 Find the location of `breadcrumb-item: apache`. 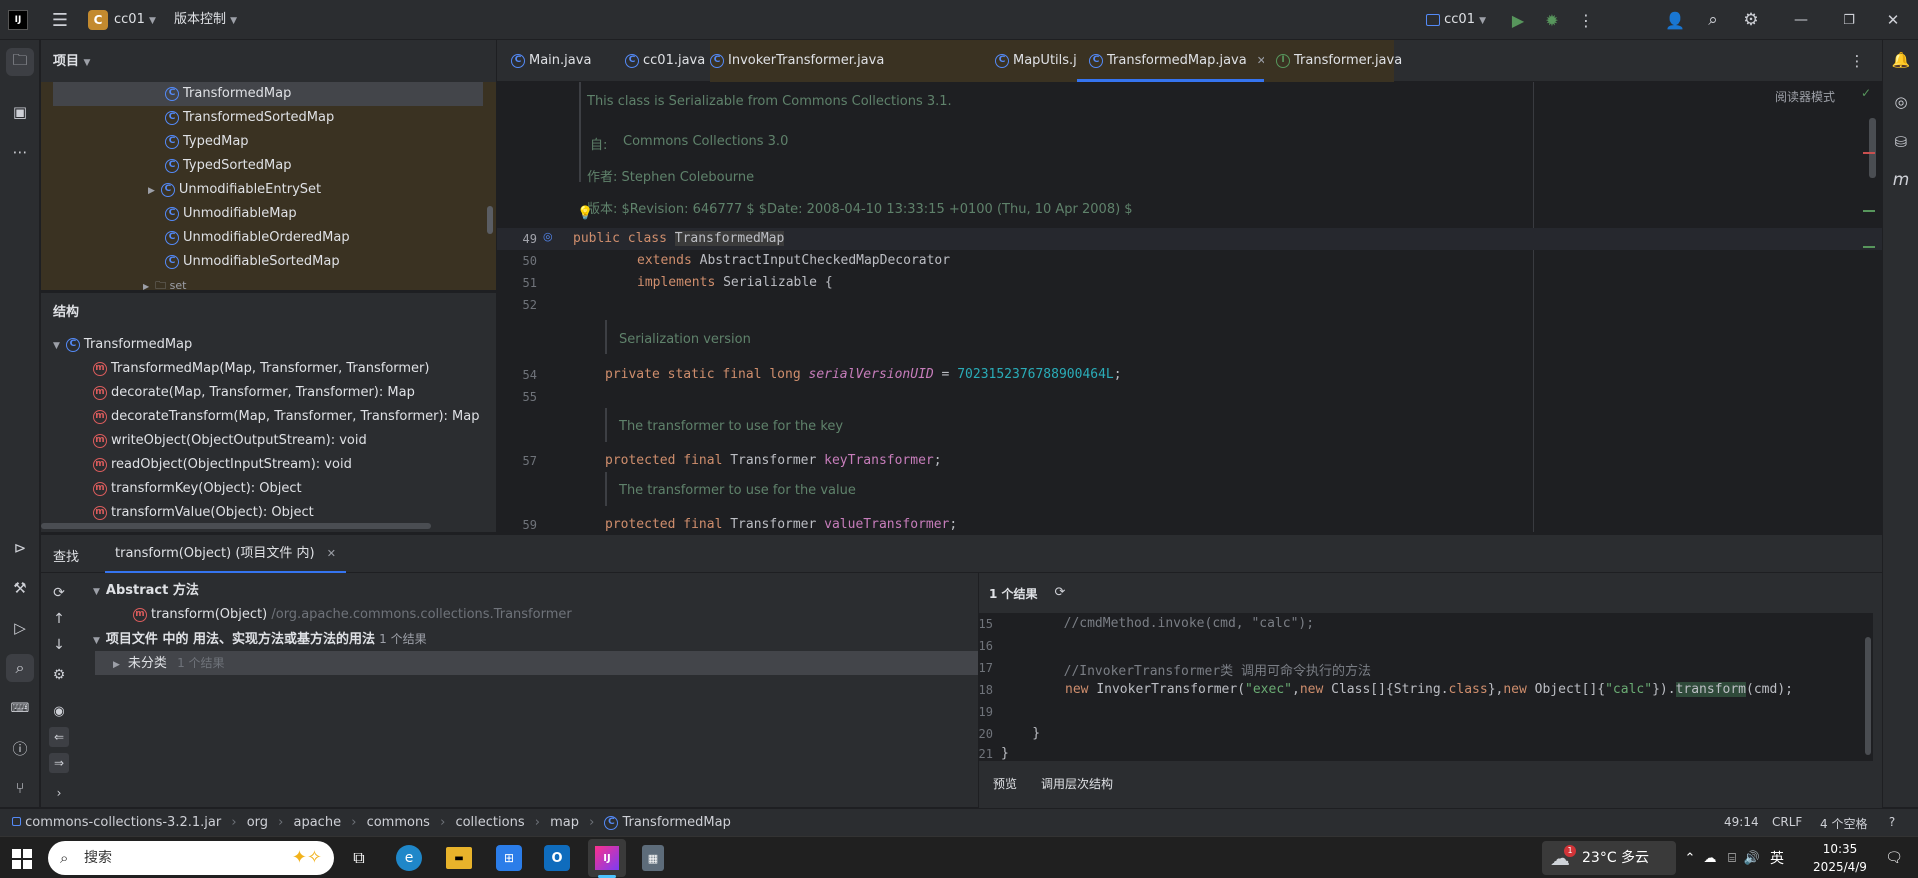

breadcrumb-item: apache is located at coordinates (318, 822).